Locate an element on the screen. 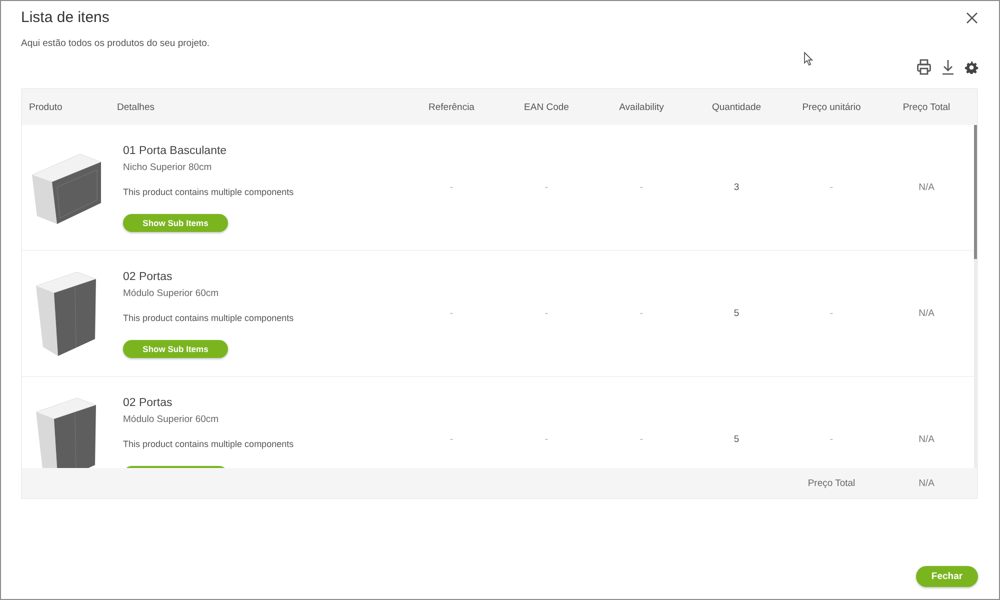  product-description: Nicho Superior 80cm is located at coordinates (167, 168).